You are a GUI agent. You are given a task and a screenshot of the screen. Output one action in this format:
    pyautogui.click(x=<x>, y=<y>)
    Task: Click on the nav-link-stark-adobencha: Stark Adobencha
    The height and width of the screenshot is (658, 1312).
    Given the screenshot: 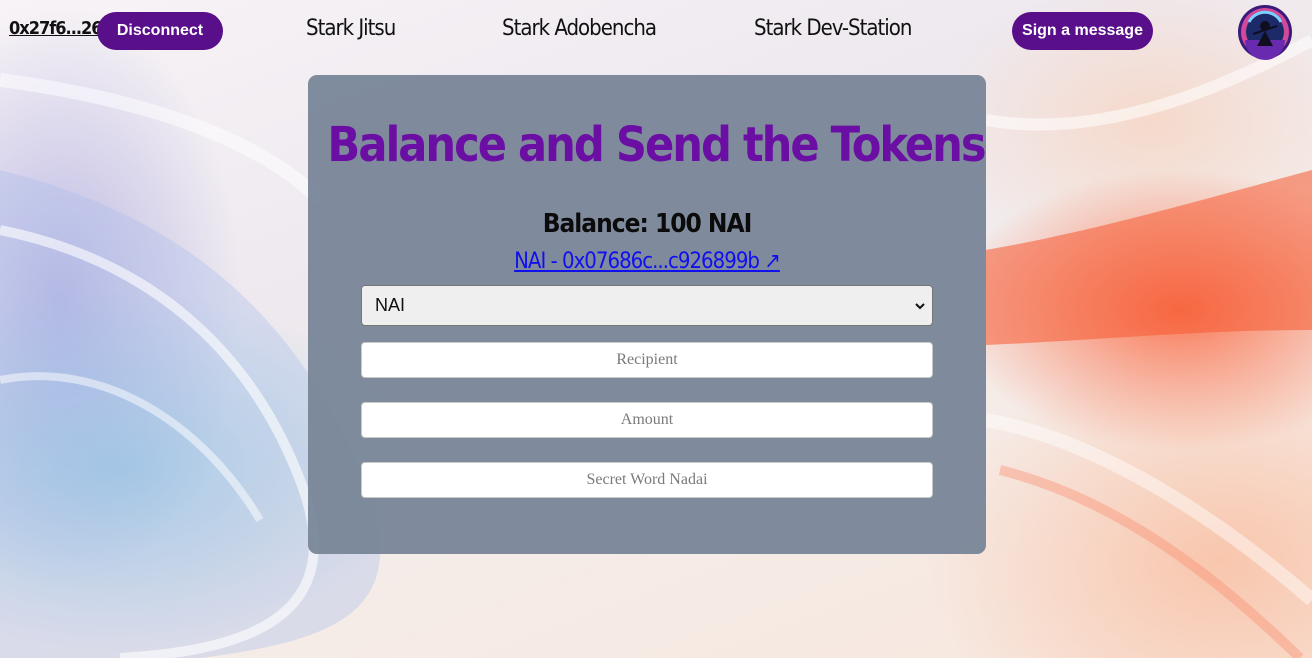 What is the action you would take?
    pyautogui.click(x=579, y=28)
    